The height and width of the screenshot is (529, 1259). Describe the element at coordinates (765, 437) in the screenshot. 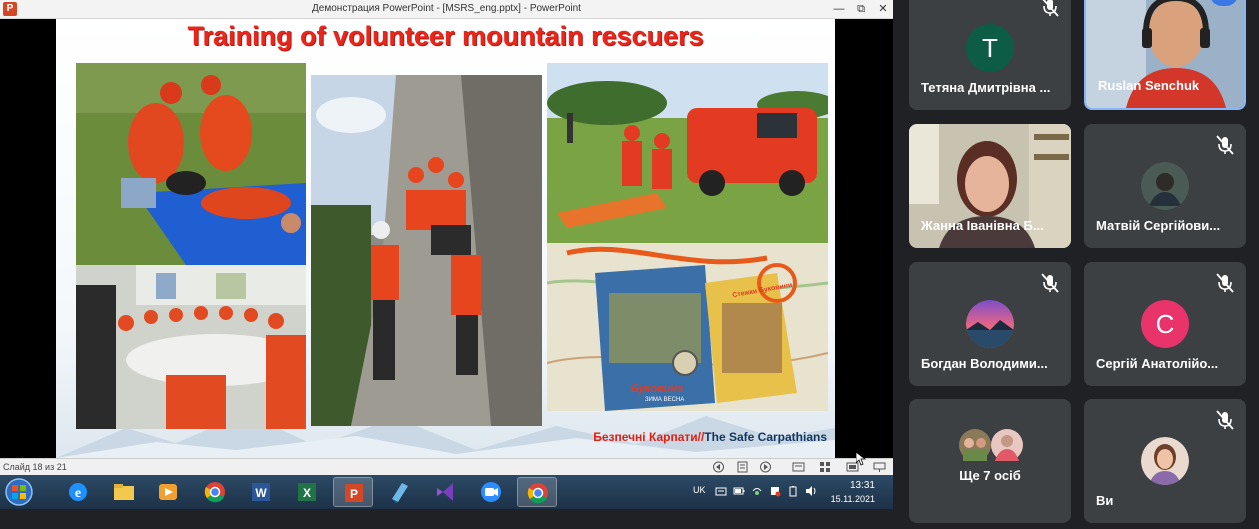

I see `caption-english: The Safe Carpathians` at that location.